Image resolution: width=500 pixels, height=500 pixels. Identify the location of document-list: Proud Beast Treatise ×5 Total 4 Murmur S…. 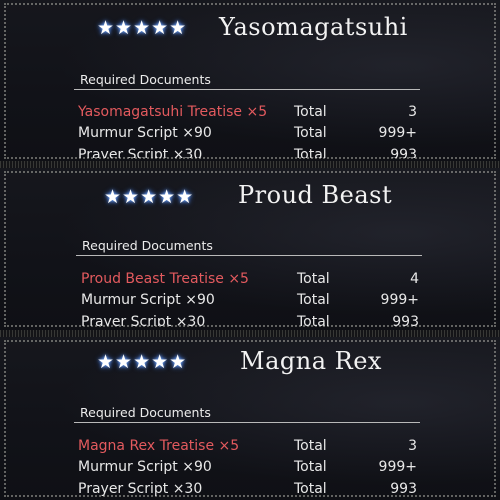
(250, 298).